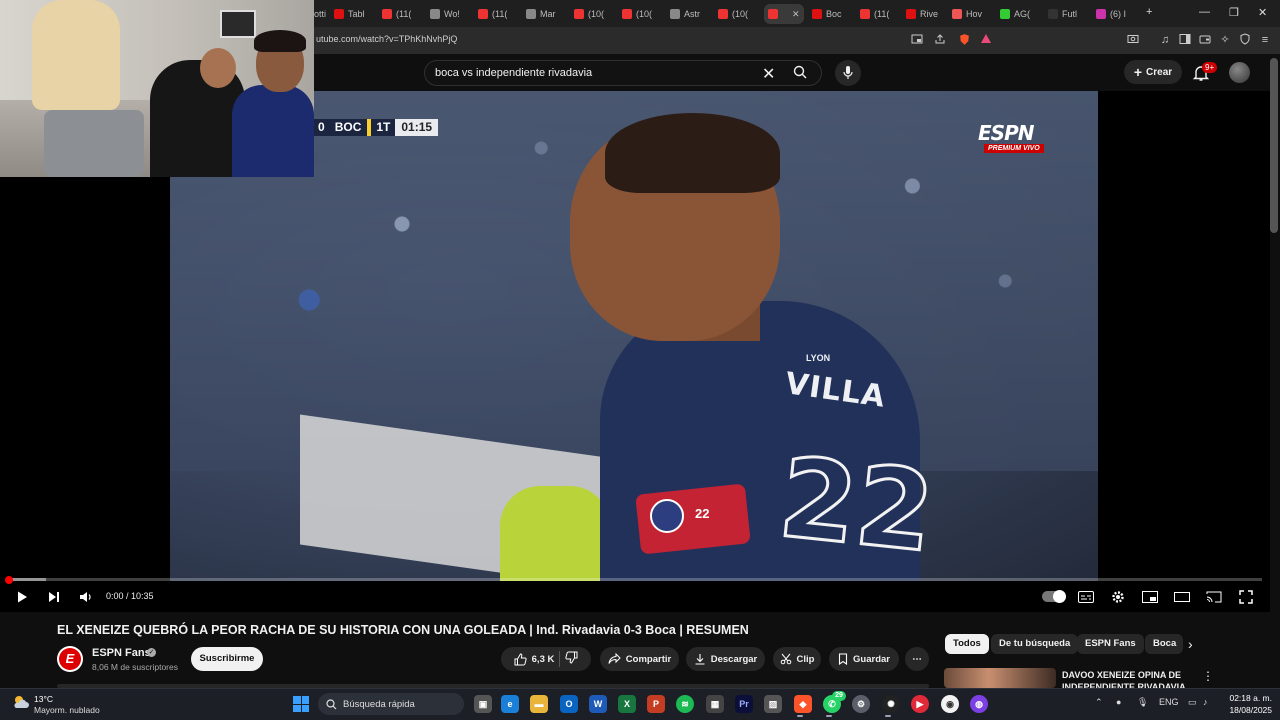  Describe the element at coordinates (1239, 72) in the screenshot. I see `user-avatar` at that location.